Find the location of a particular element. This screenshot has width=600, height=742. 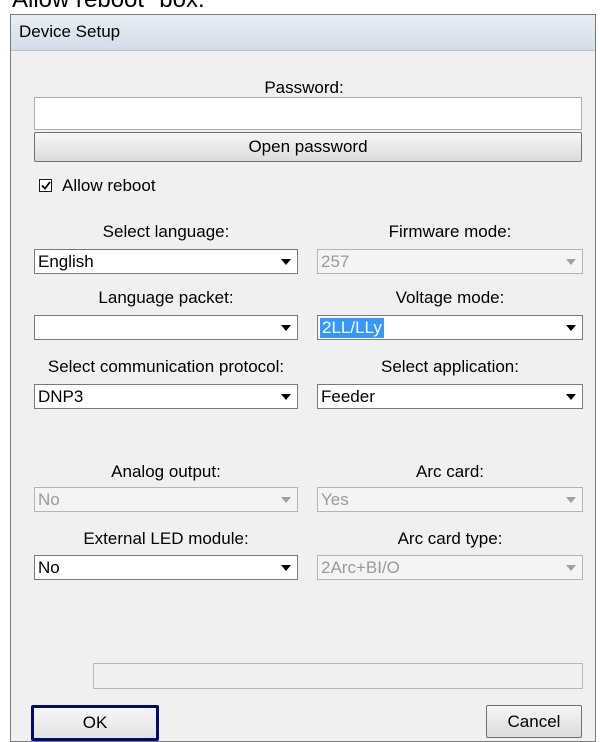

dialog-title: Device Setup is located at coordinates (70, 31).